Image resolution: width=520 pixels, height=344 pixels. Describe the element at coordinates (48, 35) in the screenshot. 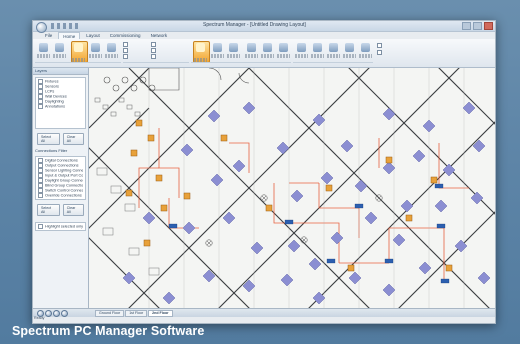

I see `tab-file: File` at that location.